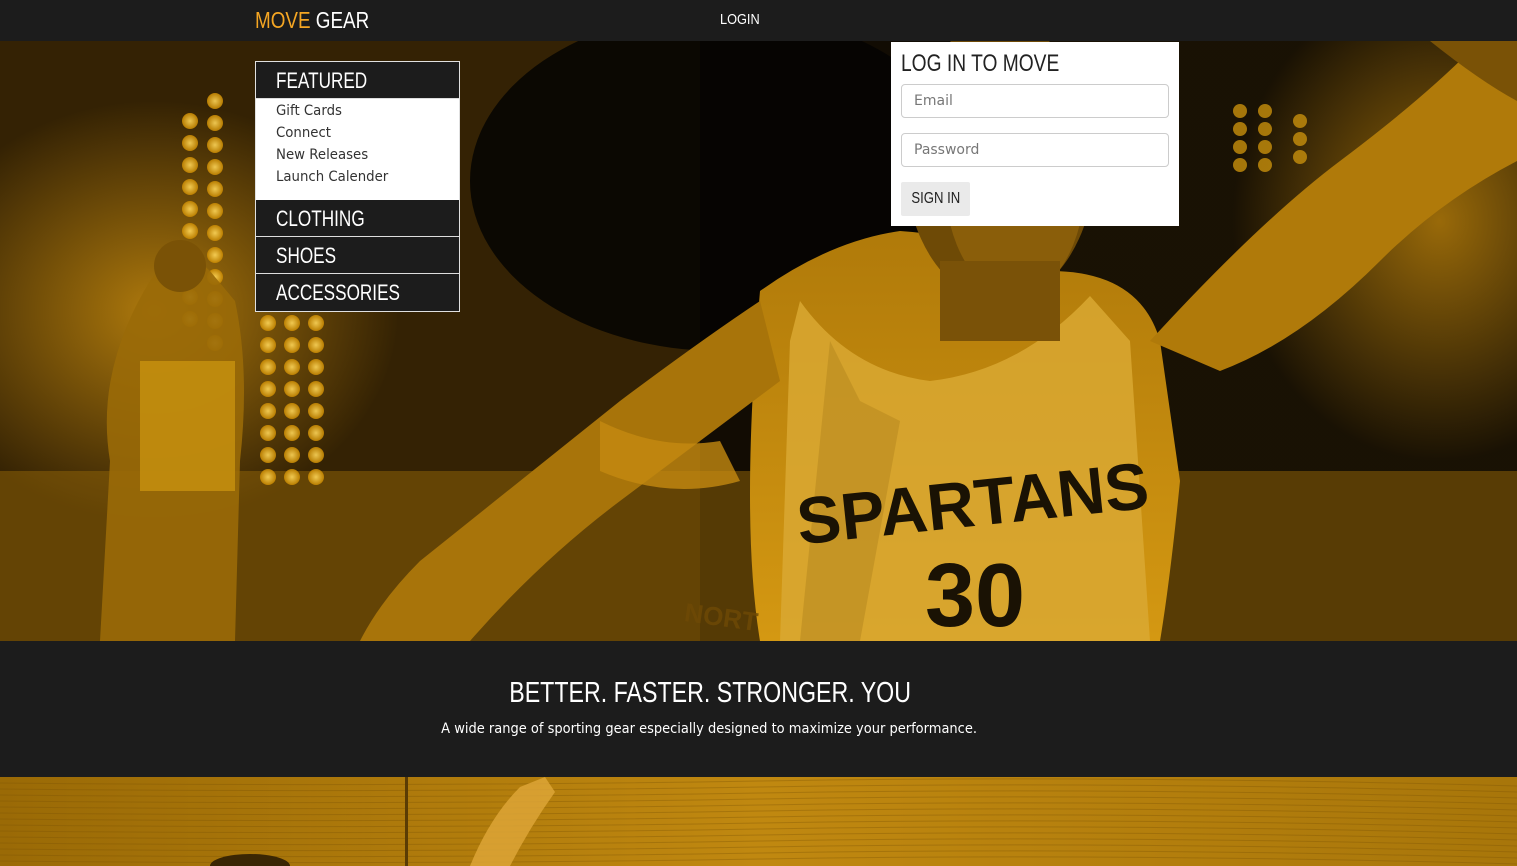  I want to click on menu-item-launch-calender: Launch Calender, so click(363, 177).